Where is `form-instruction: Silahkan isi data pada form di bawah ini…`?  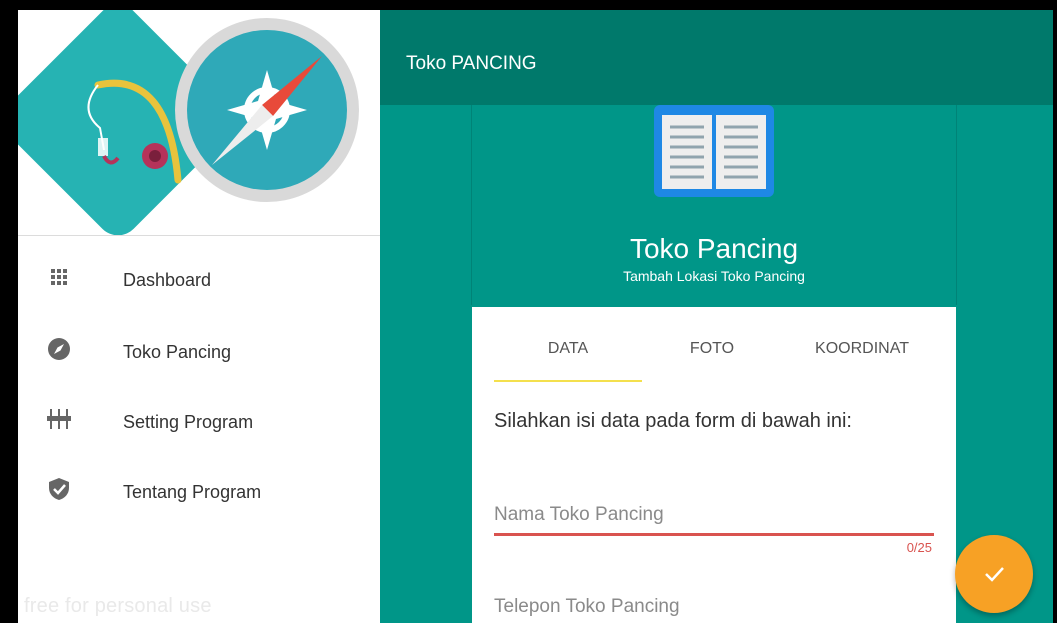 form-instruction: Silahkan isi data pada form di bawah ini… is located at coordinates (673, 421).